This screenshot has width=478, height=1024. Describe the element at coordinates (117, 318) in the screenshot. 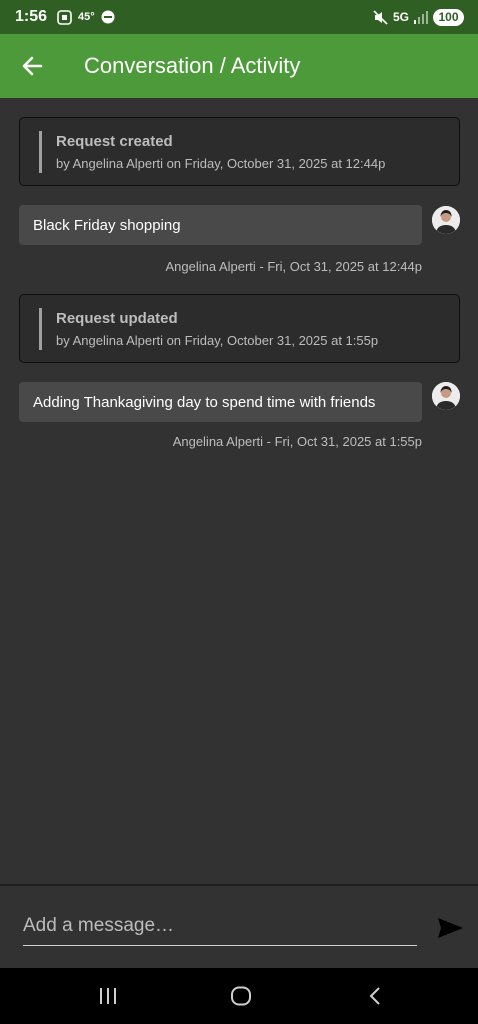

I see `activity-title: Request updated` at that location.